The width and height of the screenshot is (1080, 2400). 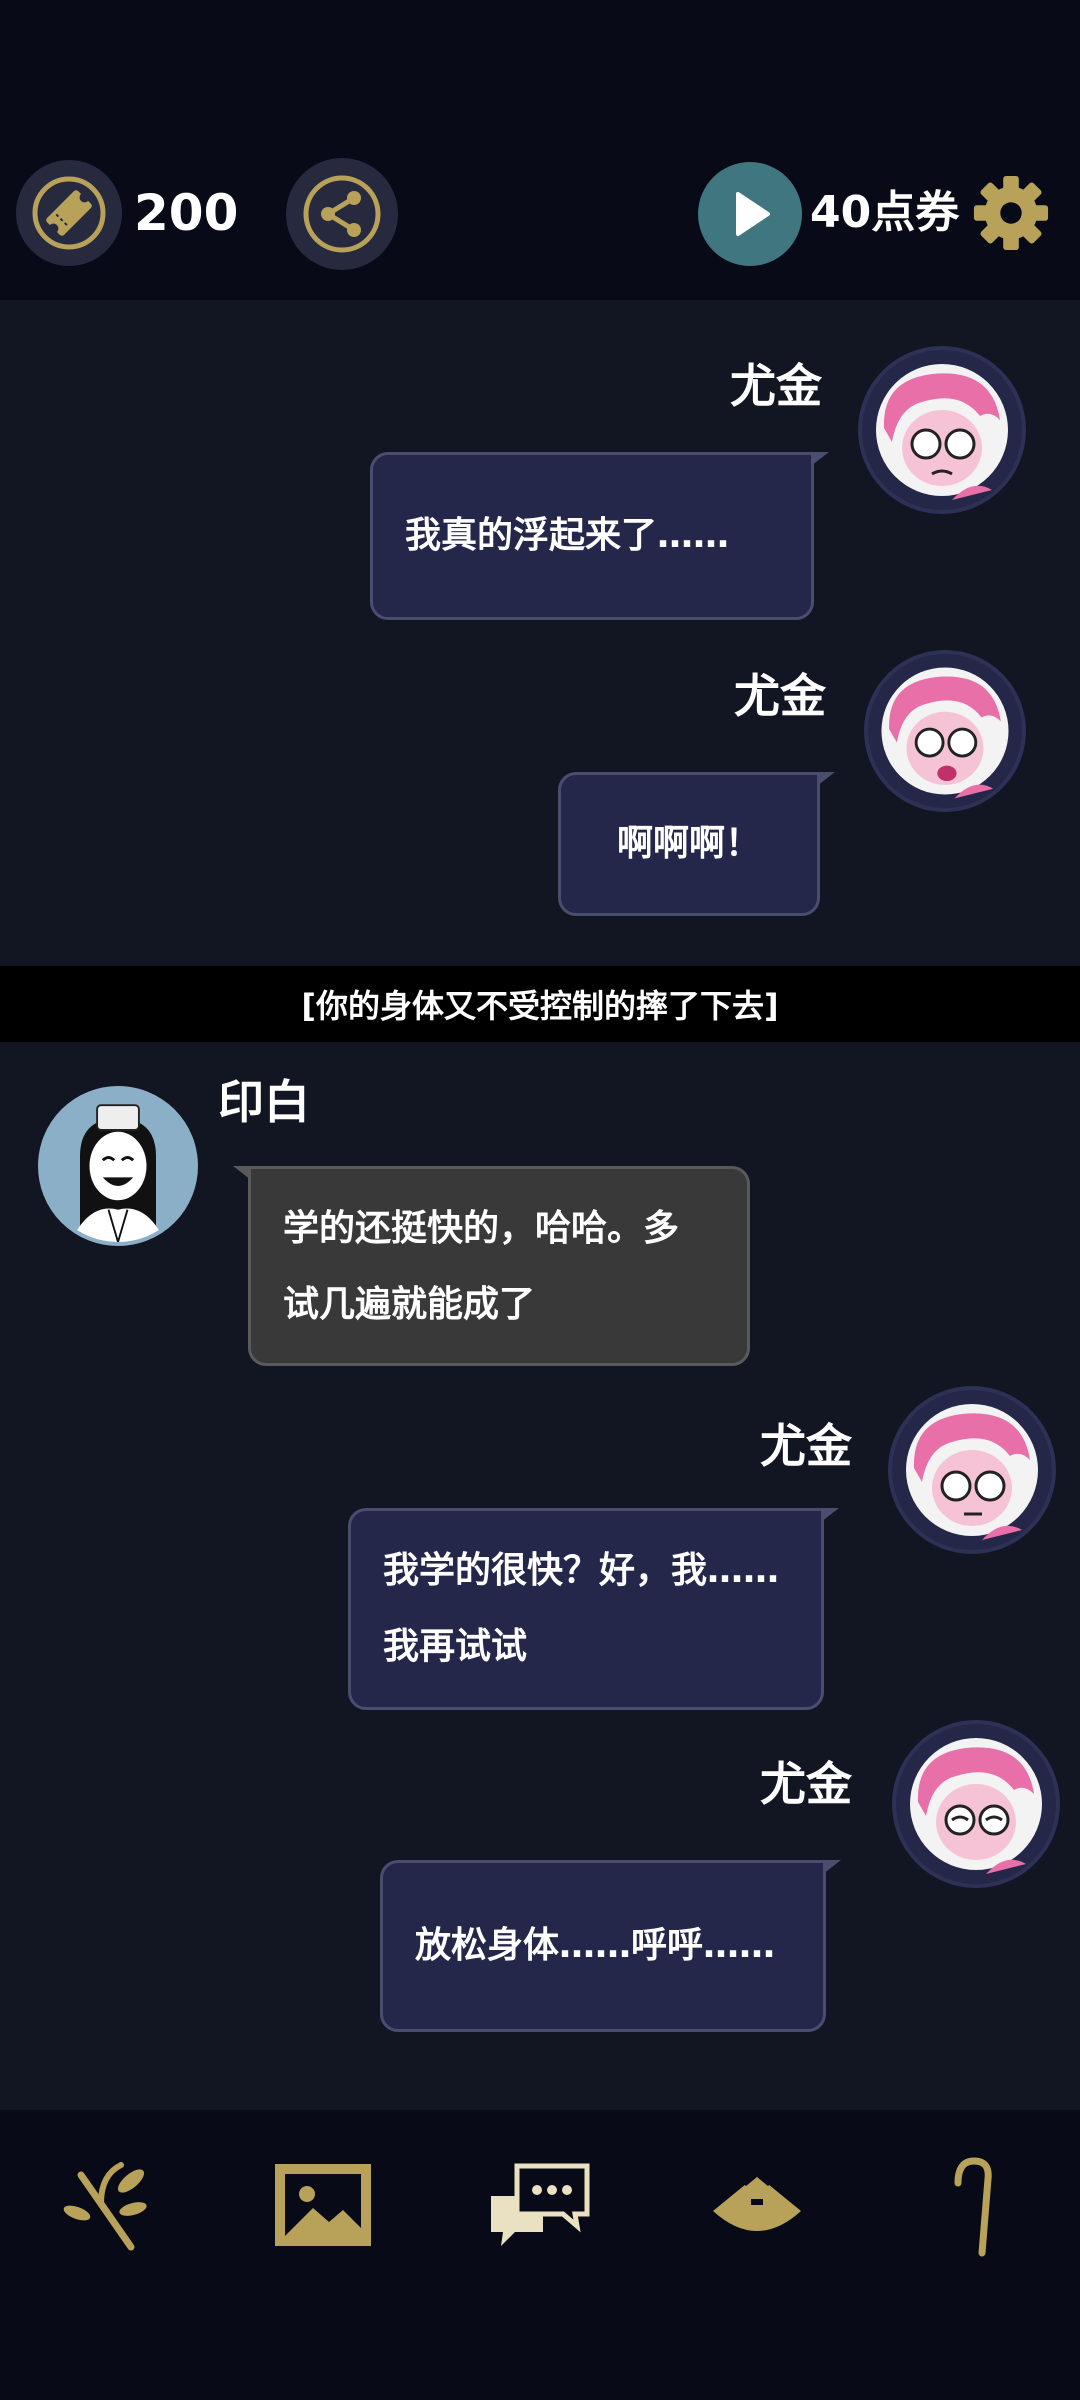 What do you see at coordinates (688, 843) in the screenshot?
I see `message-text: 啊啊啊！` at bounding box center [688, 843].